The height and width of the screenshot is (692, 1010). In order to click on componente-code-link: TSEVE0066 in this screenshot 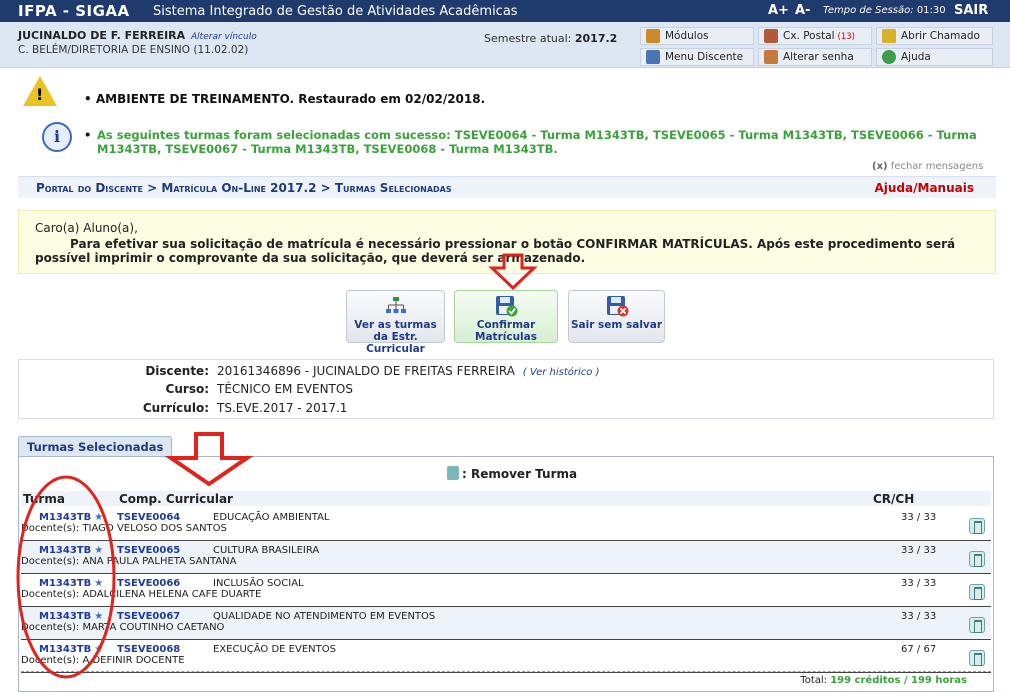, I will do `click(148, 583)`.